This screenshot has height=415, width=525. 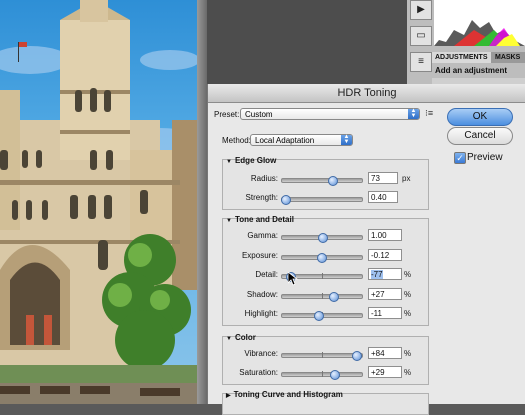 What do you see at coordinates (266, 274) in the screenshot?
I see `detail-label: Detail:` at bounding box center [266, 274].